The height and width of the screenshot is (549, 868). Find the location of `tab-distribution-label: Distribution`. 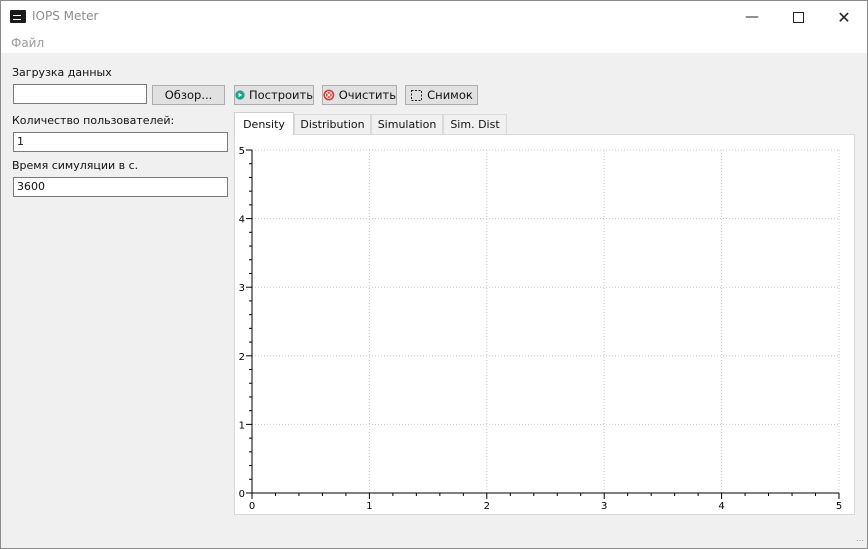

tab-distribution-label: Distribution is located at coordinates (332, 124).